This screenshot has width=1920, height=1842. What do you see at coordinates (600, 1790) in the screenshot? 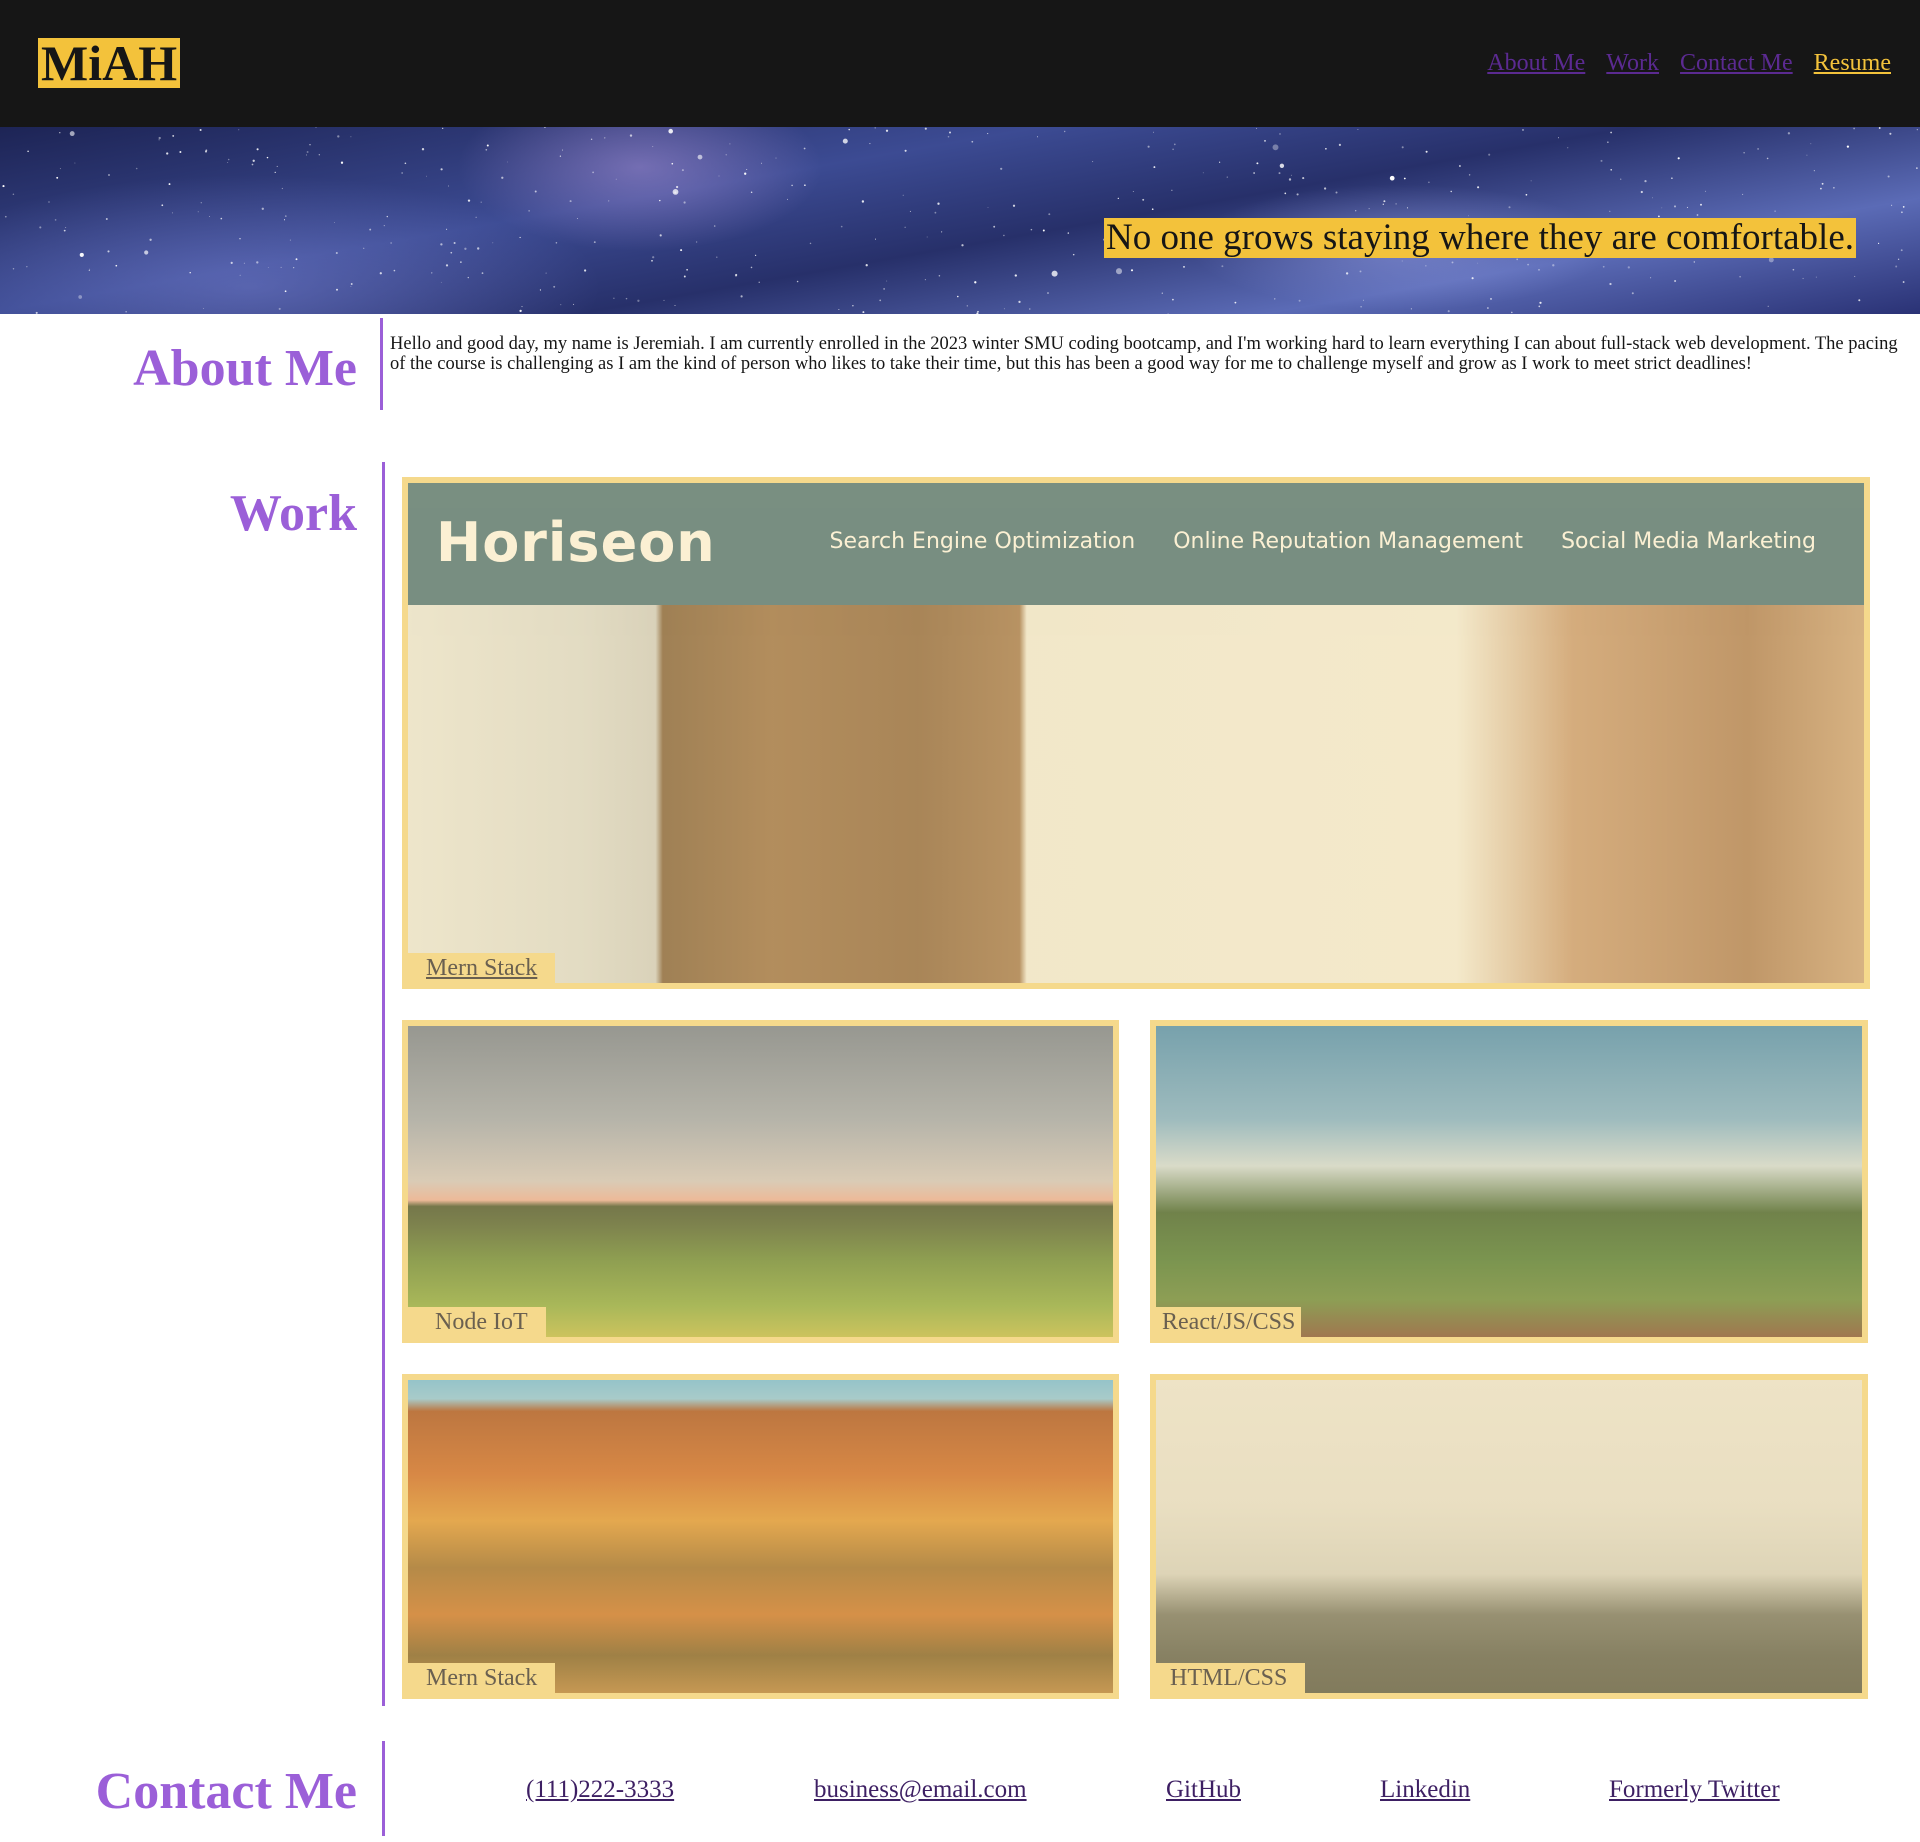
I see `contact-link-phone: (111)222-3333` at bounding box center [600, 1790].